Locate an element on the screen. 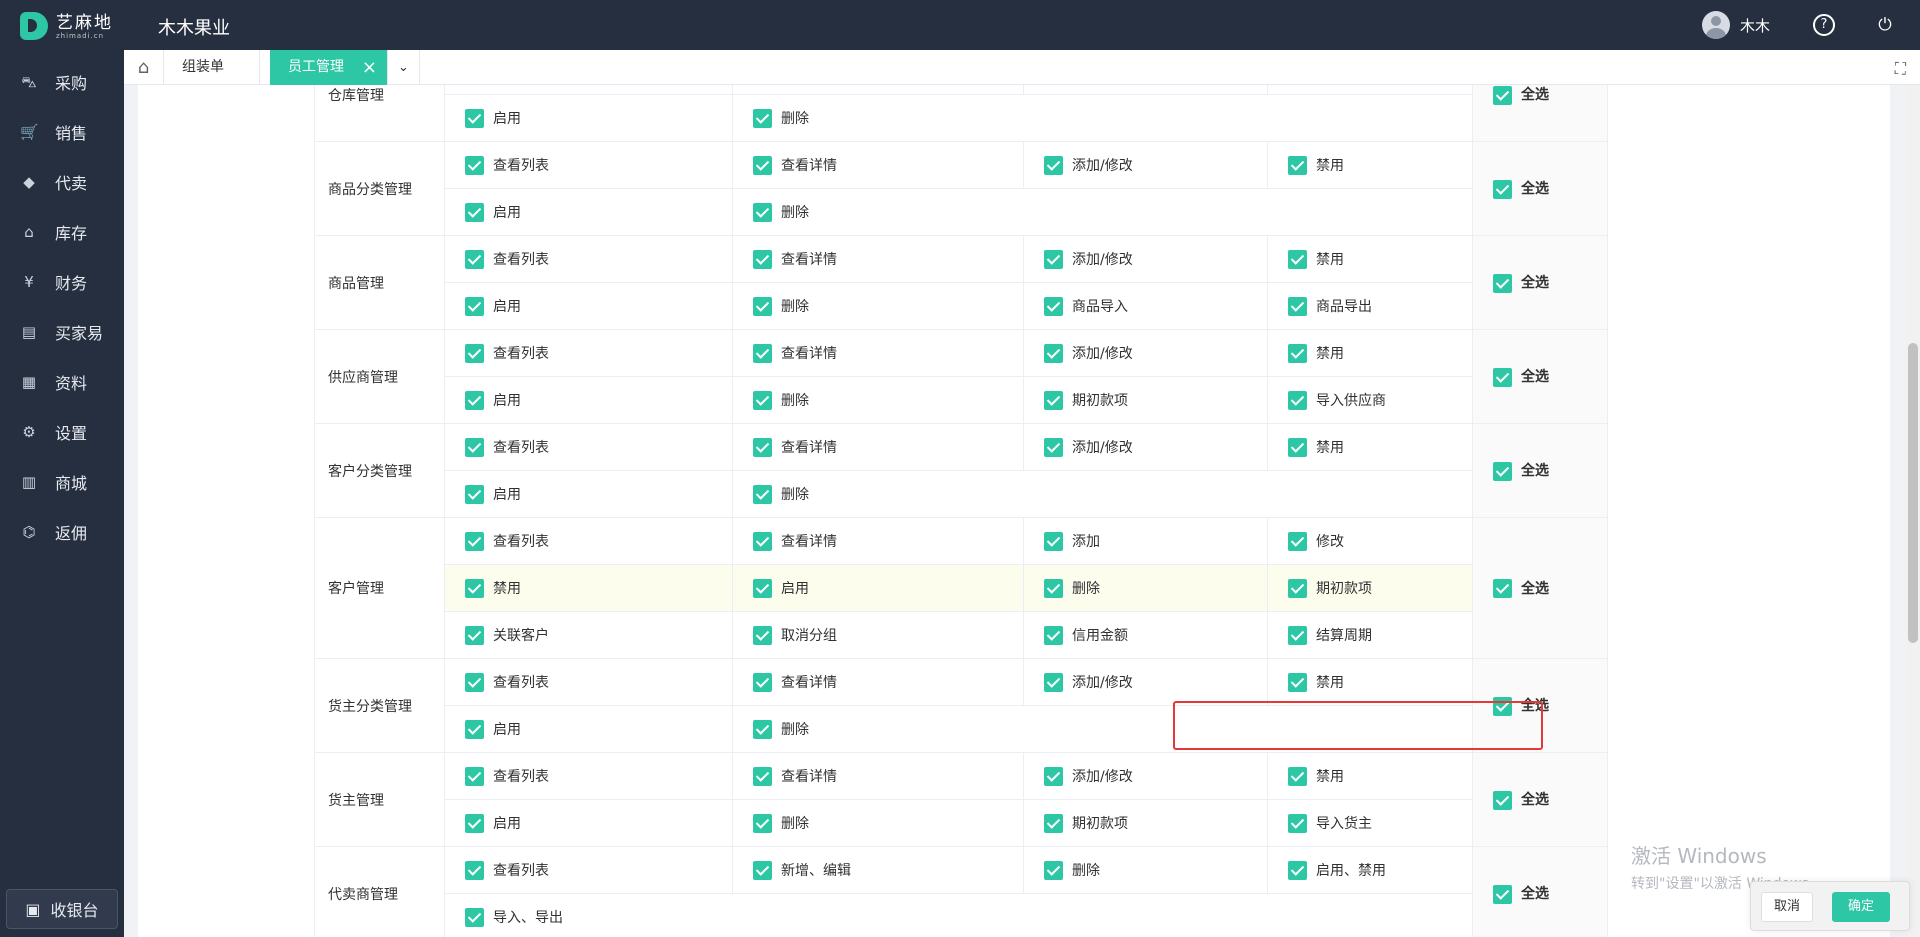 Image resolution: width=1920 pixels, height=937 pixels. cancel-button: 取消 is located at coordinates (1787, 907).